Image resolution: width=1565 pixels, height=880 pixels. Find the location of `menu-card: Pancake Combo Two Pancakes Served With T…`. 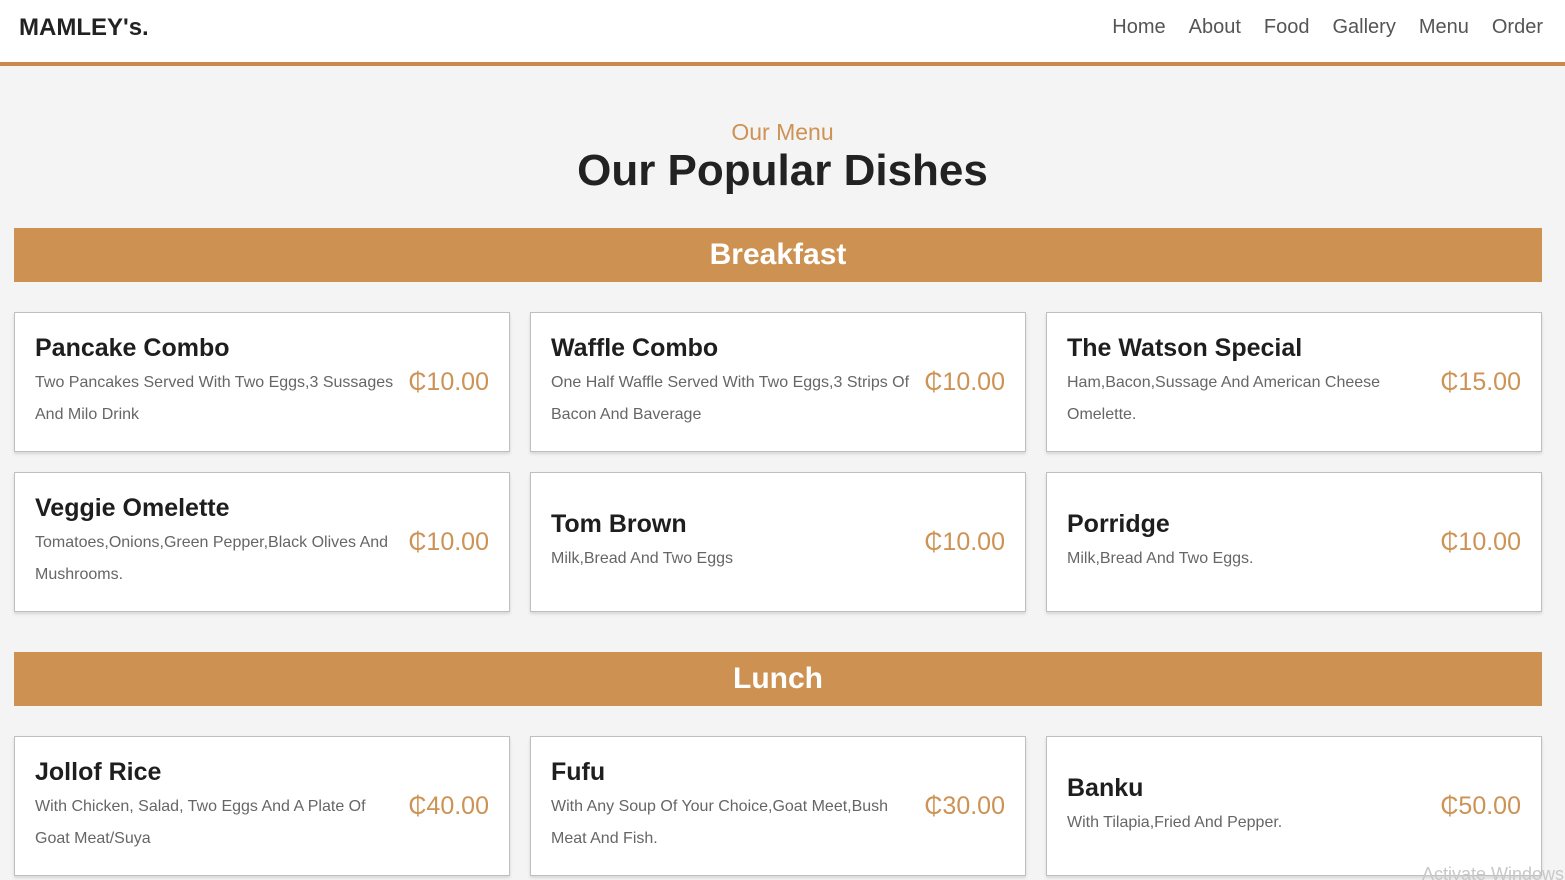

menu-card: Pancake Combo Two Pancakes Served With T… is located at coordinates (262, 382).